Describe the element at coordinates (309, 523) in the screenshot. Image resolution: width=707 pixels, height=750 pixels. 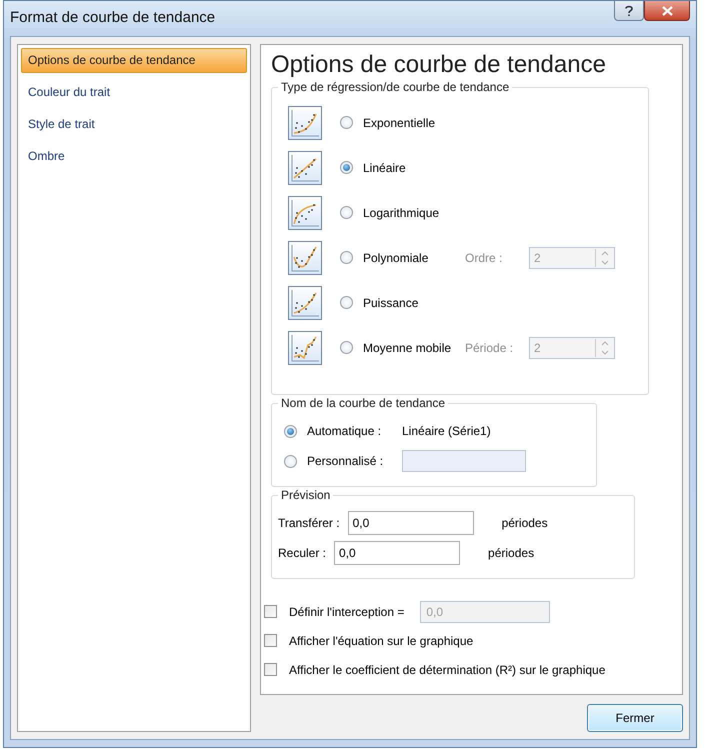
I see `field-label: Transférer :` at that location.